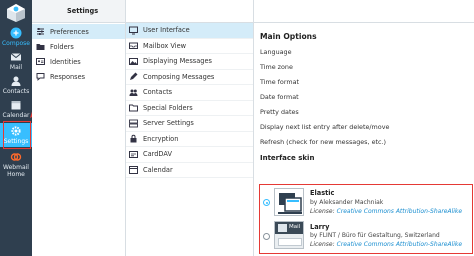 This screenshot has width=474, height=256. I want to click on rail-webmail-home-button: Webmail Home, so click(16, 164).